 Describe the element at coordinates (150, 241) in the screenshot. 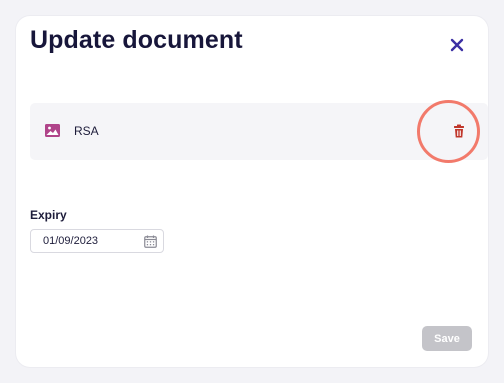

I see `calendar-icon` at that location.